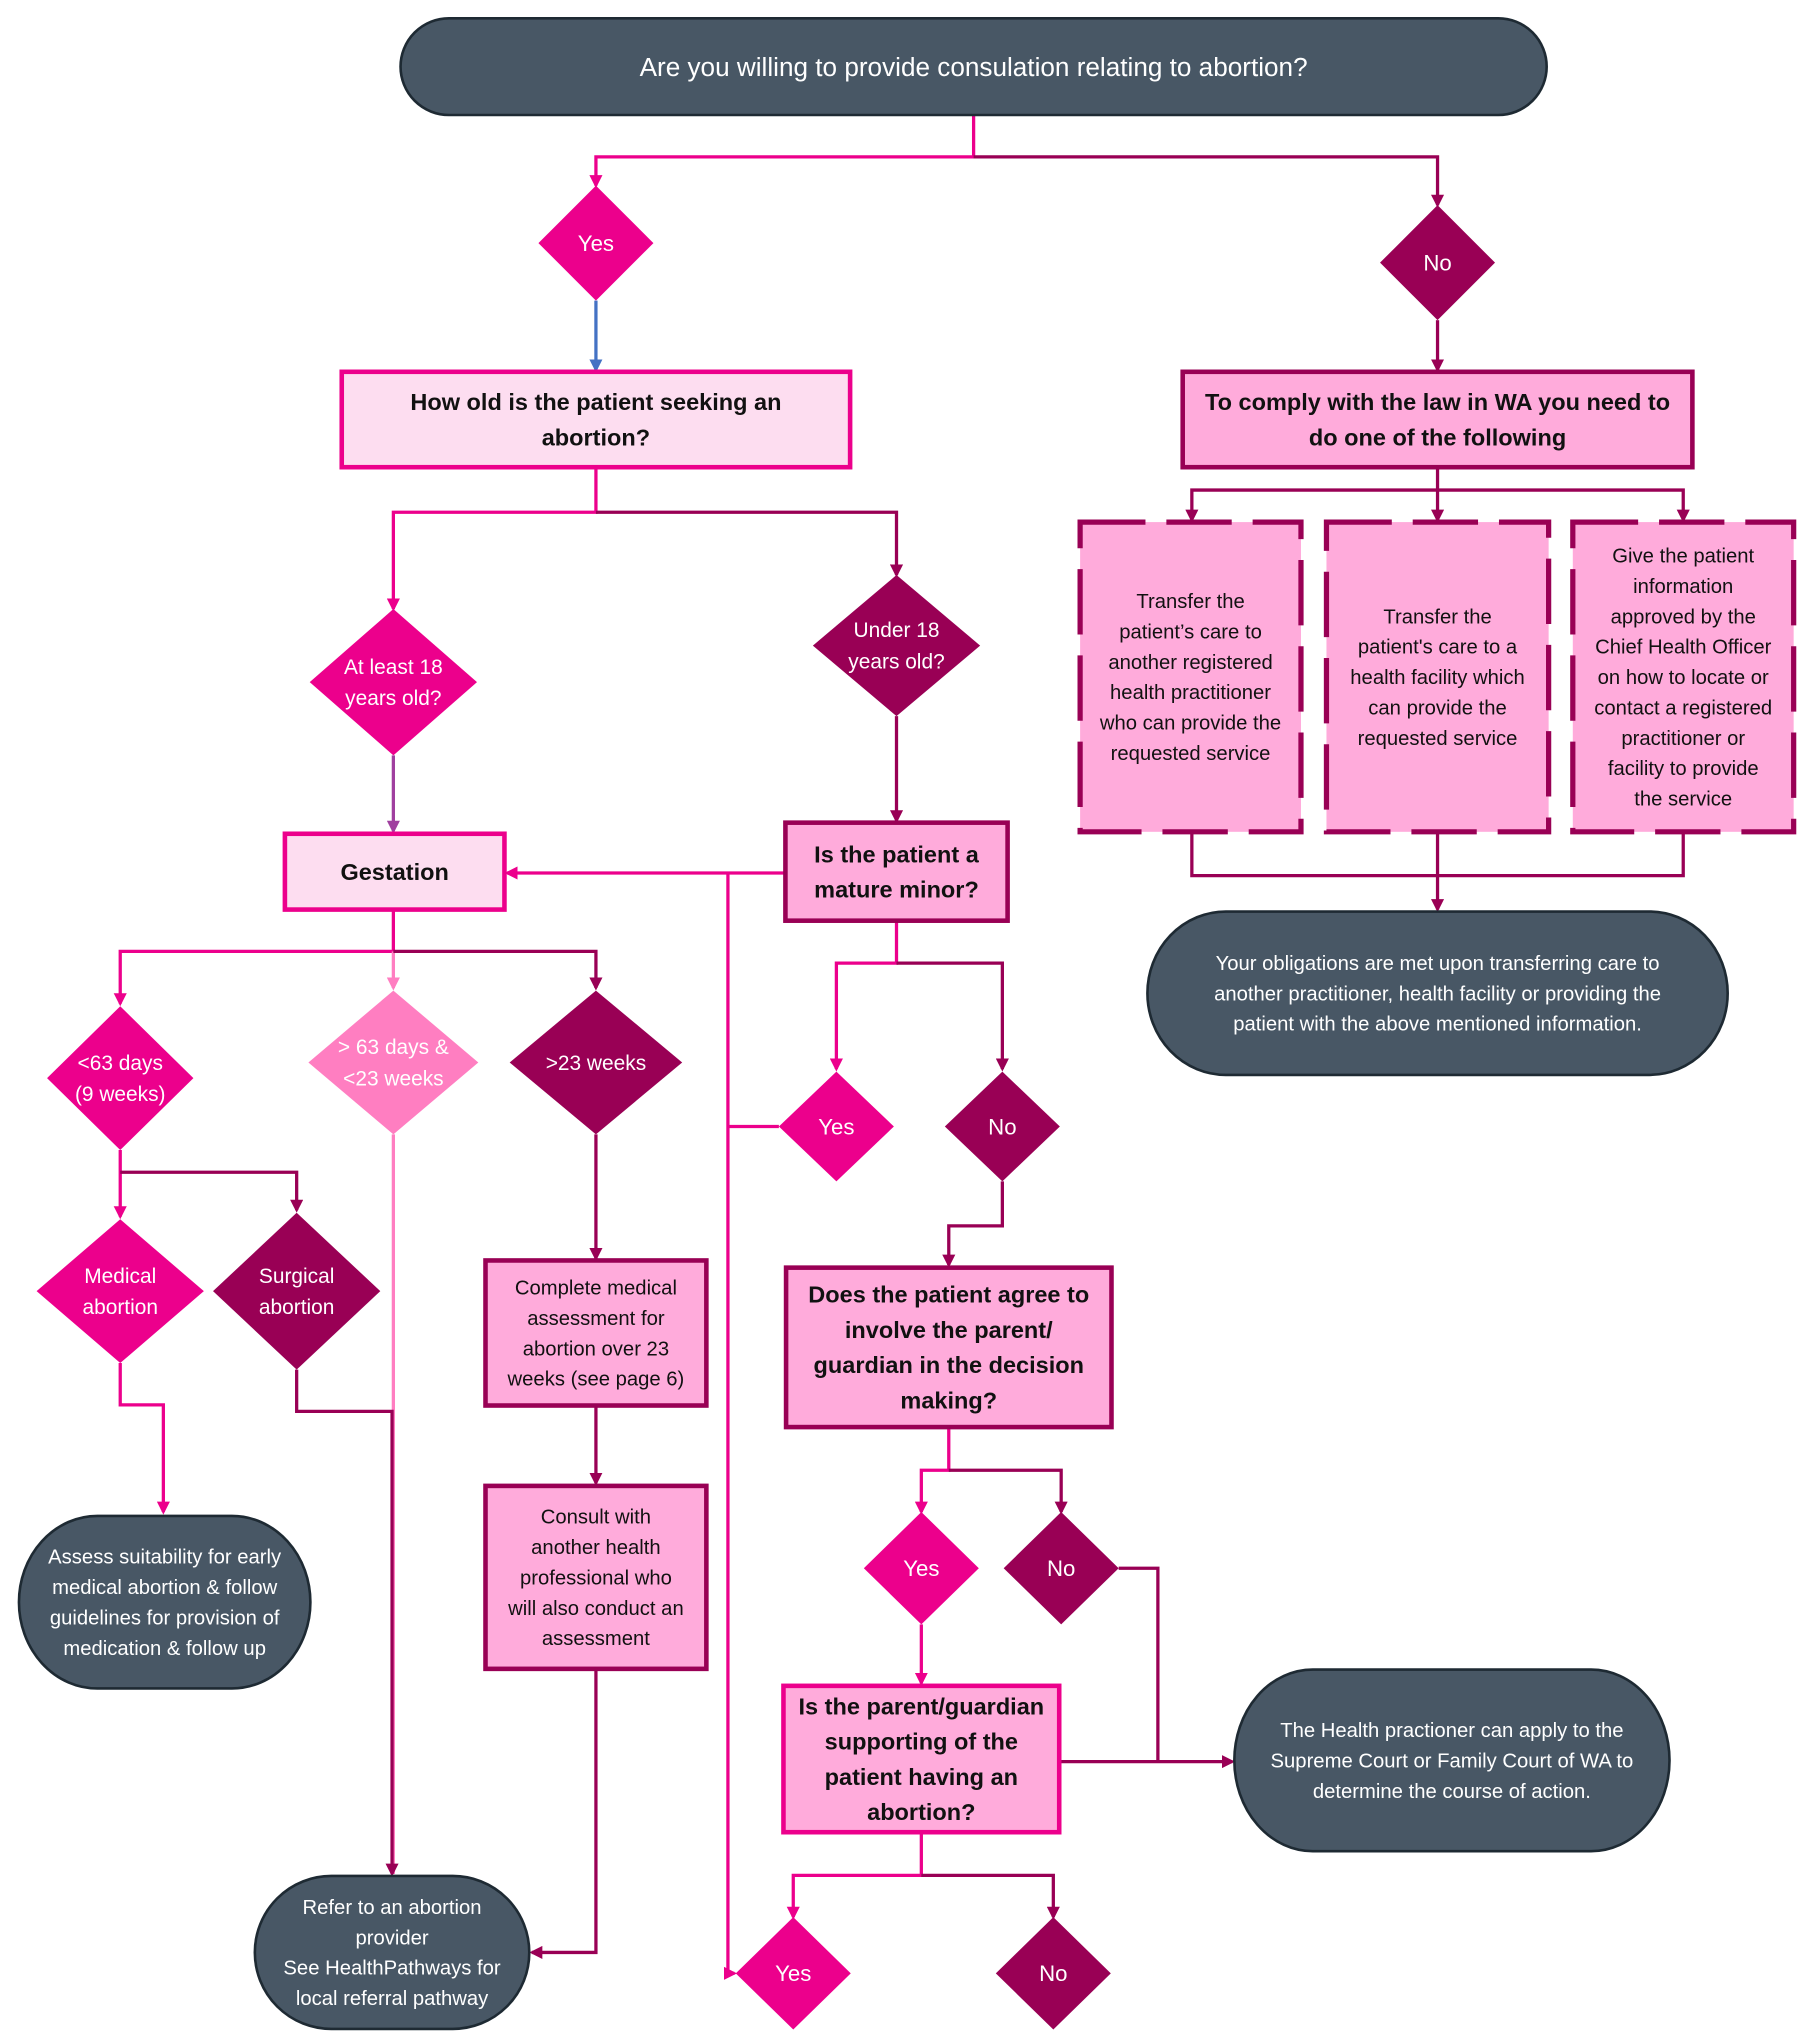 This screenshot has width=1810, height=2040. I want to click on surgical-abortion-label-line: abortion, so click(297, 1307).